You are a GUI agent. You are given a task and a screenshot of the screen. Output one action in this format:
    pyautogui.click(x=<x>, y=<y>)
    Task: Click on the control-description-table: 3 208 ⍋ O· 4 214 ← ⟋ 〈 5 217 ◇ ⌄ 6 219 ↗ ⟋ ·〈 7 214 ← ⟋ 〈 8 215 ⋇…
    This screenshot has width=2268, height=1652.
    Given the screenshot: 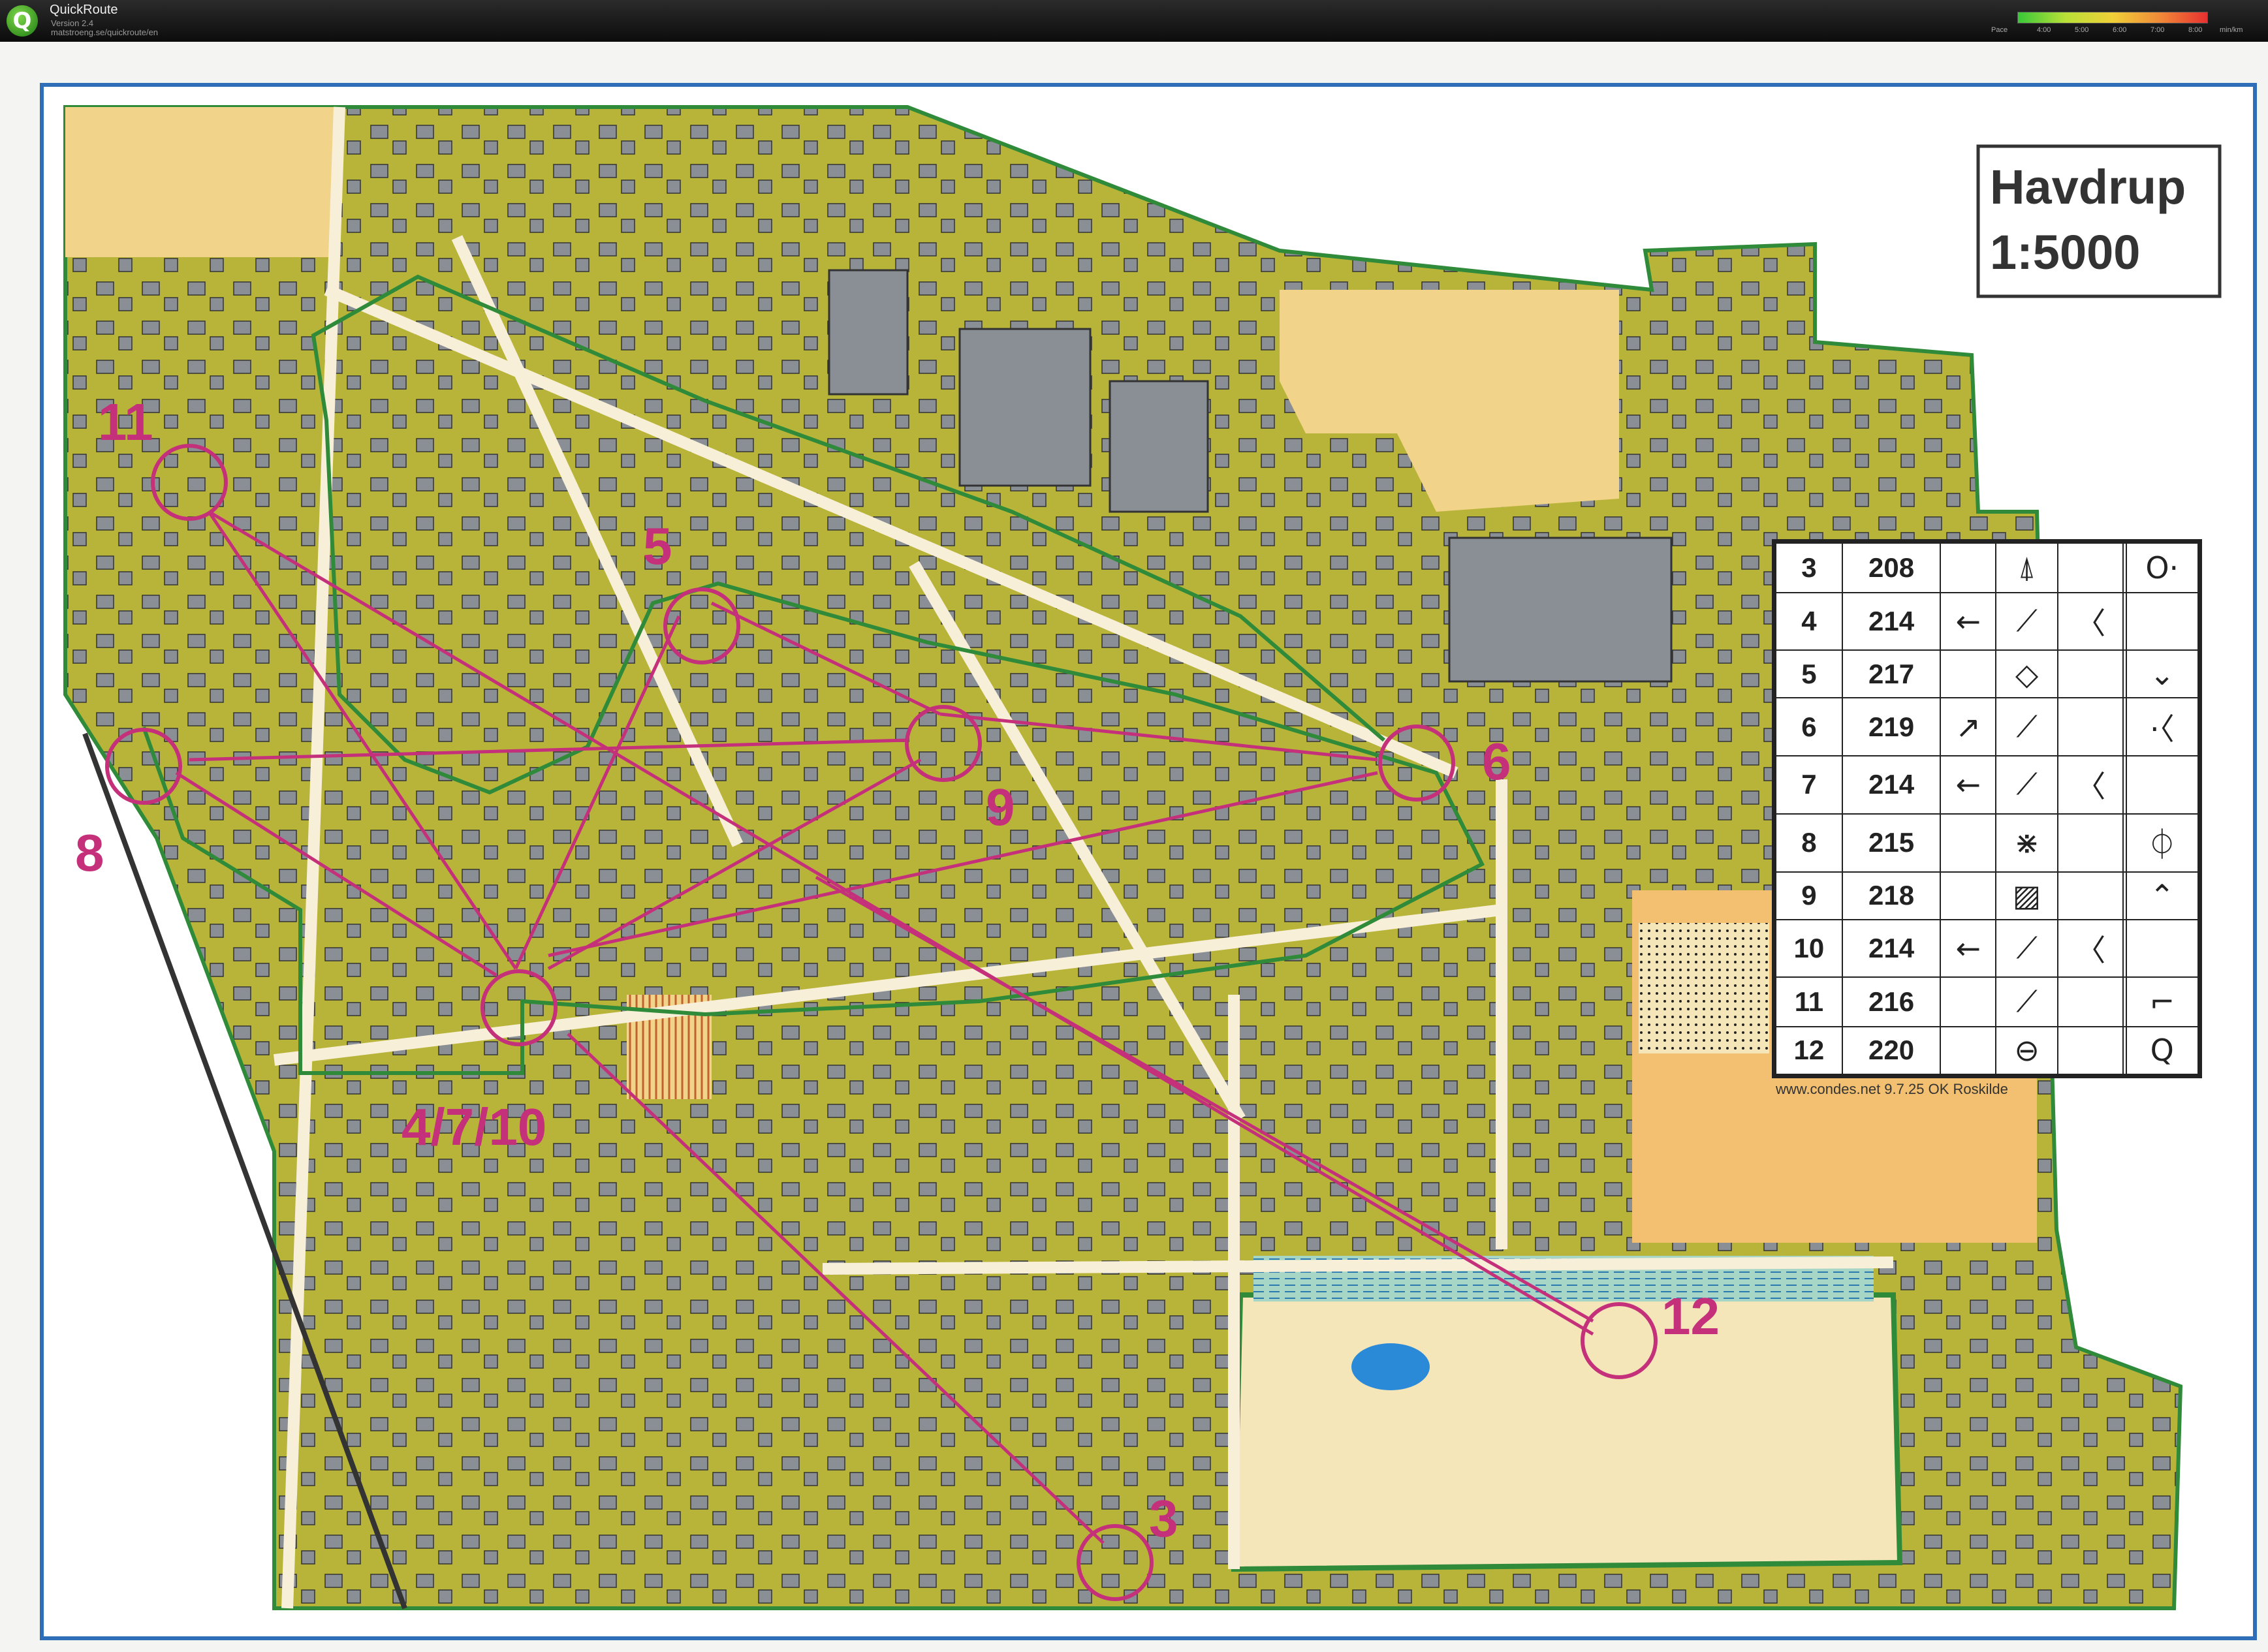 What is the action you would take?
    pyautogui.click(x=1987, y=809)
    